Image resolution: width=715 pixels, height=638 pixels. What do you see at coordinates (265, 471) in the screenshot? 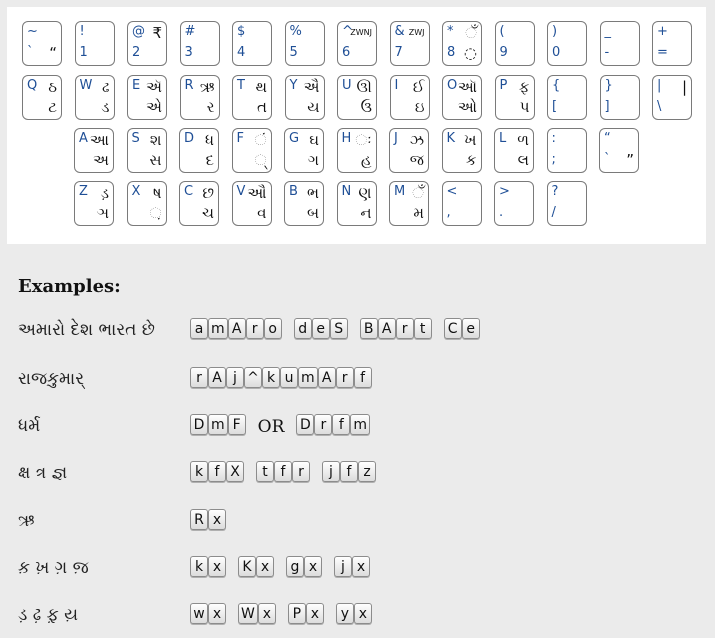
I see `keycap: t` at bounding box center [265, 471].